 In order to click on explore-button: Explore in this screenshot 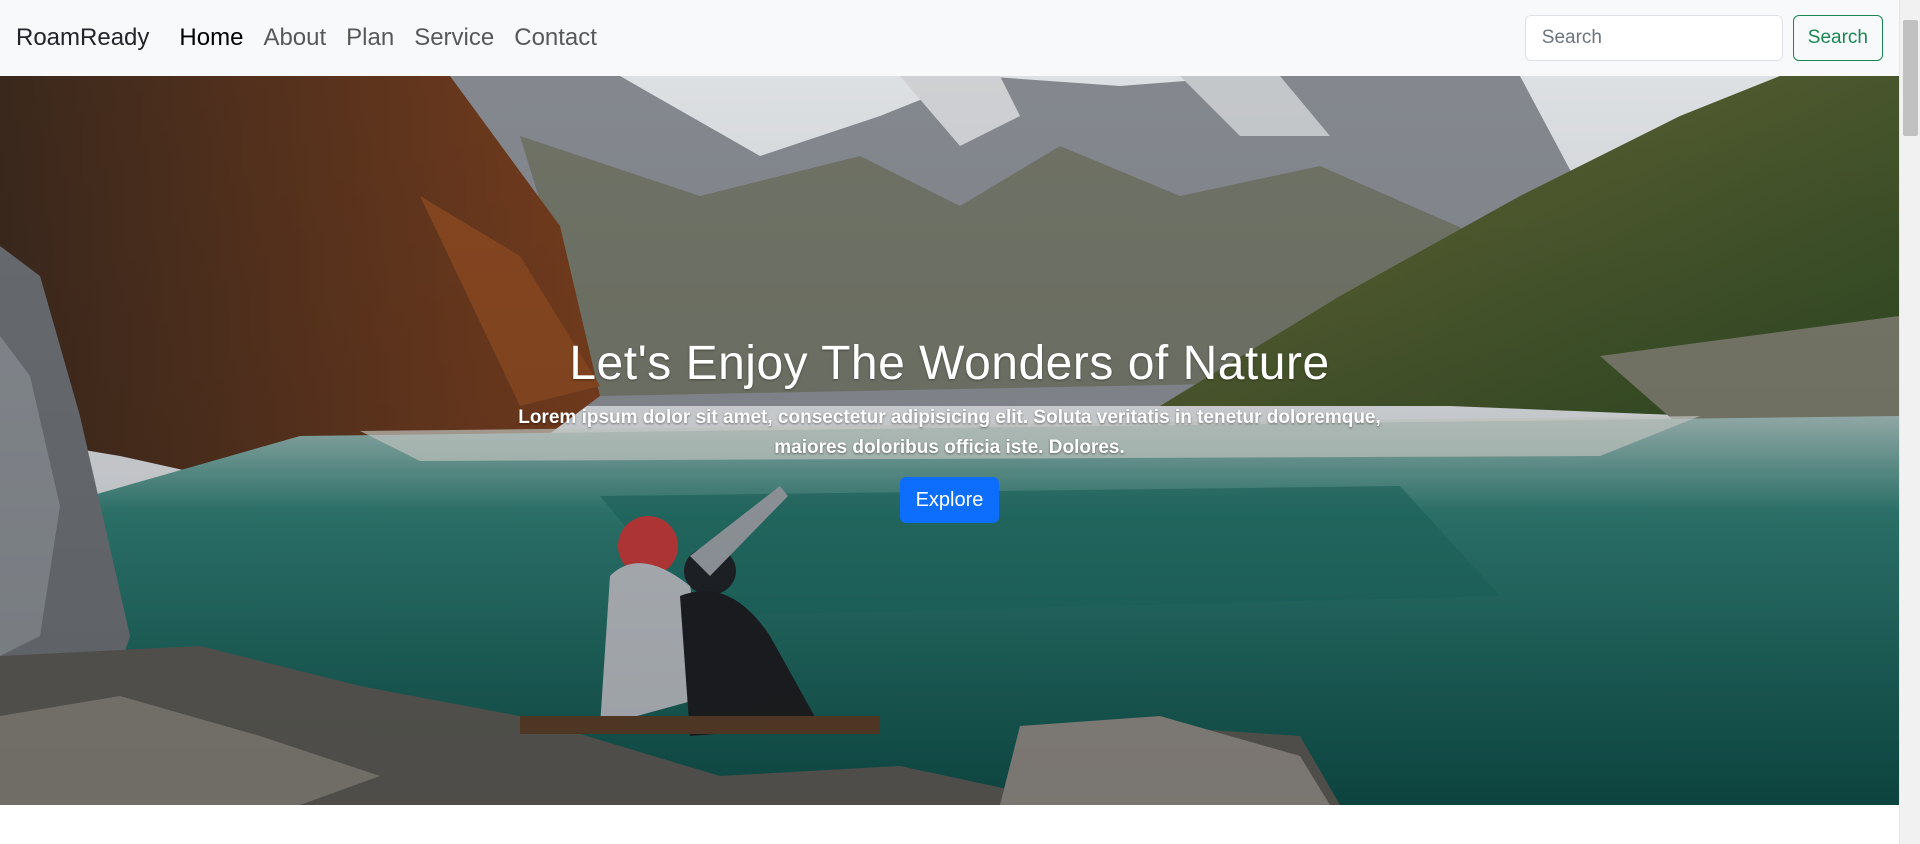, I will do `click(949, 500)`.